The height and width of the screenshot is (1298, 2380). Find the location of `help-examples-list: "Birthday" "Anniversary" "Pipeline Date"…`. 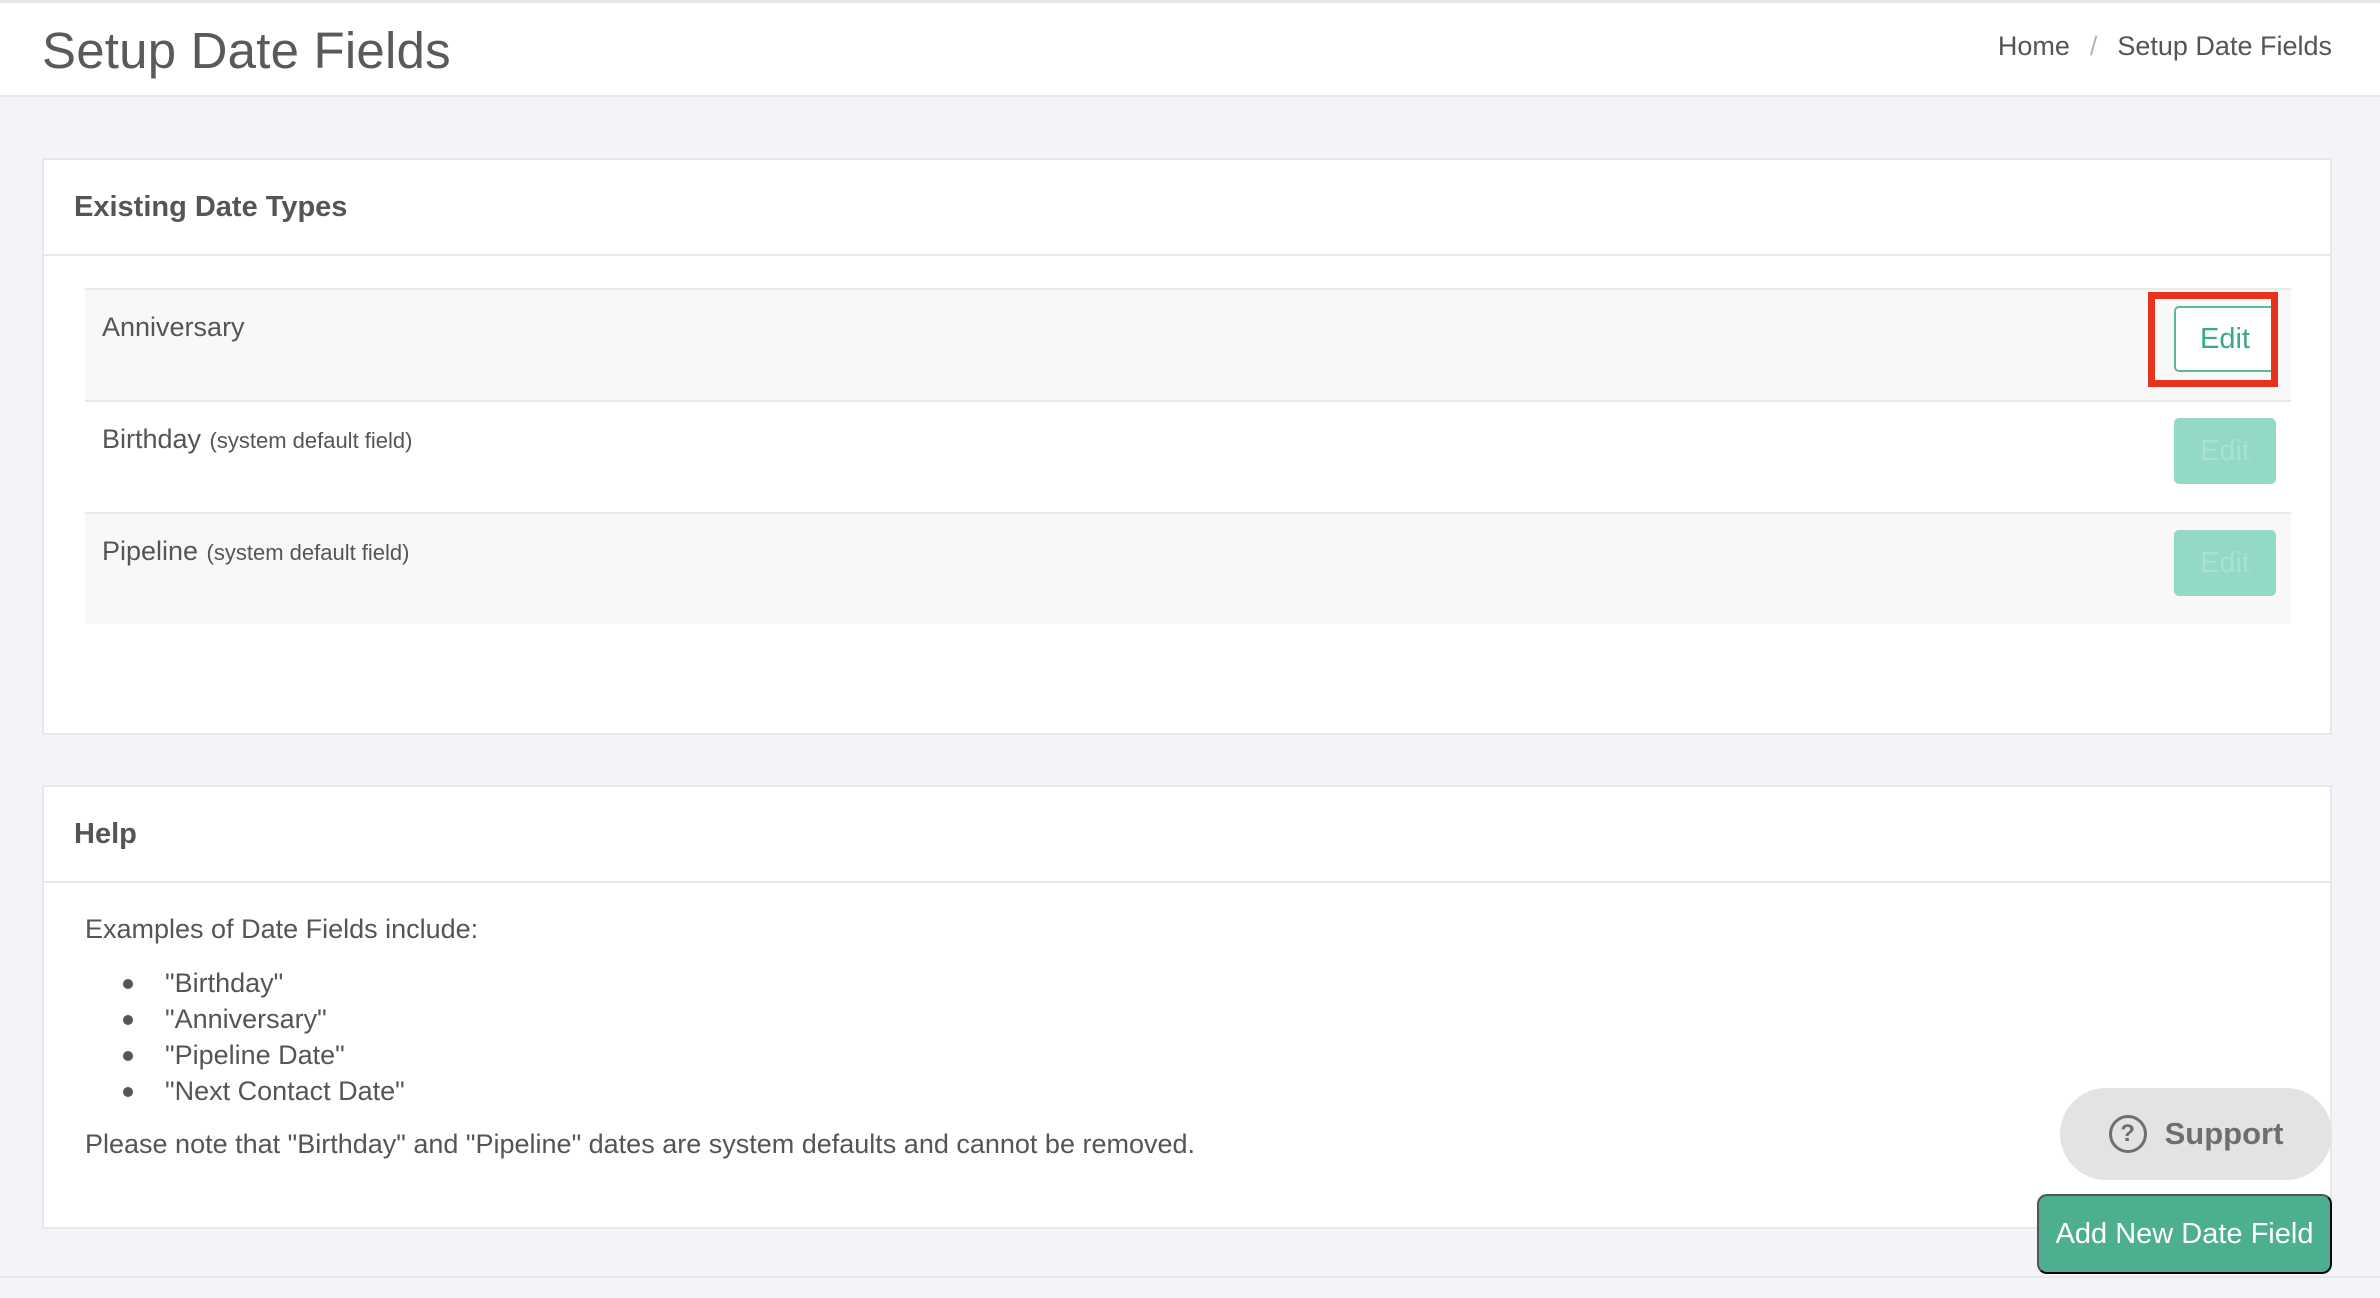

help-examples-list: "Birthday" "Anniversary" "Pipeline Date"… is located at coordinates (1226, 1037).